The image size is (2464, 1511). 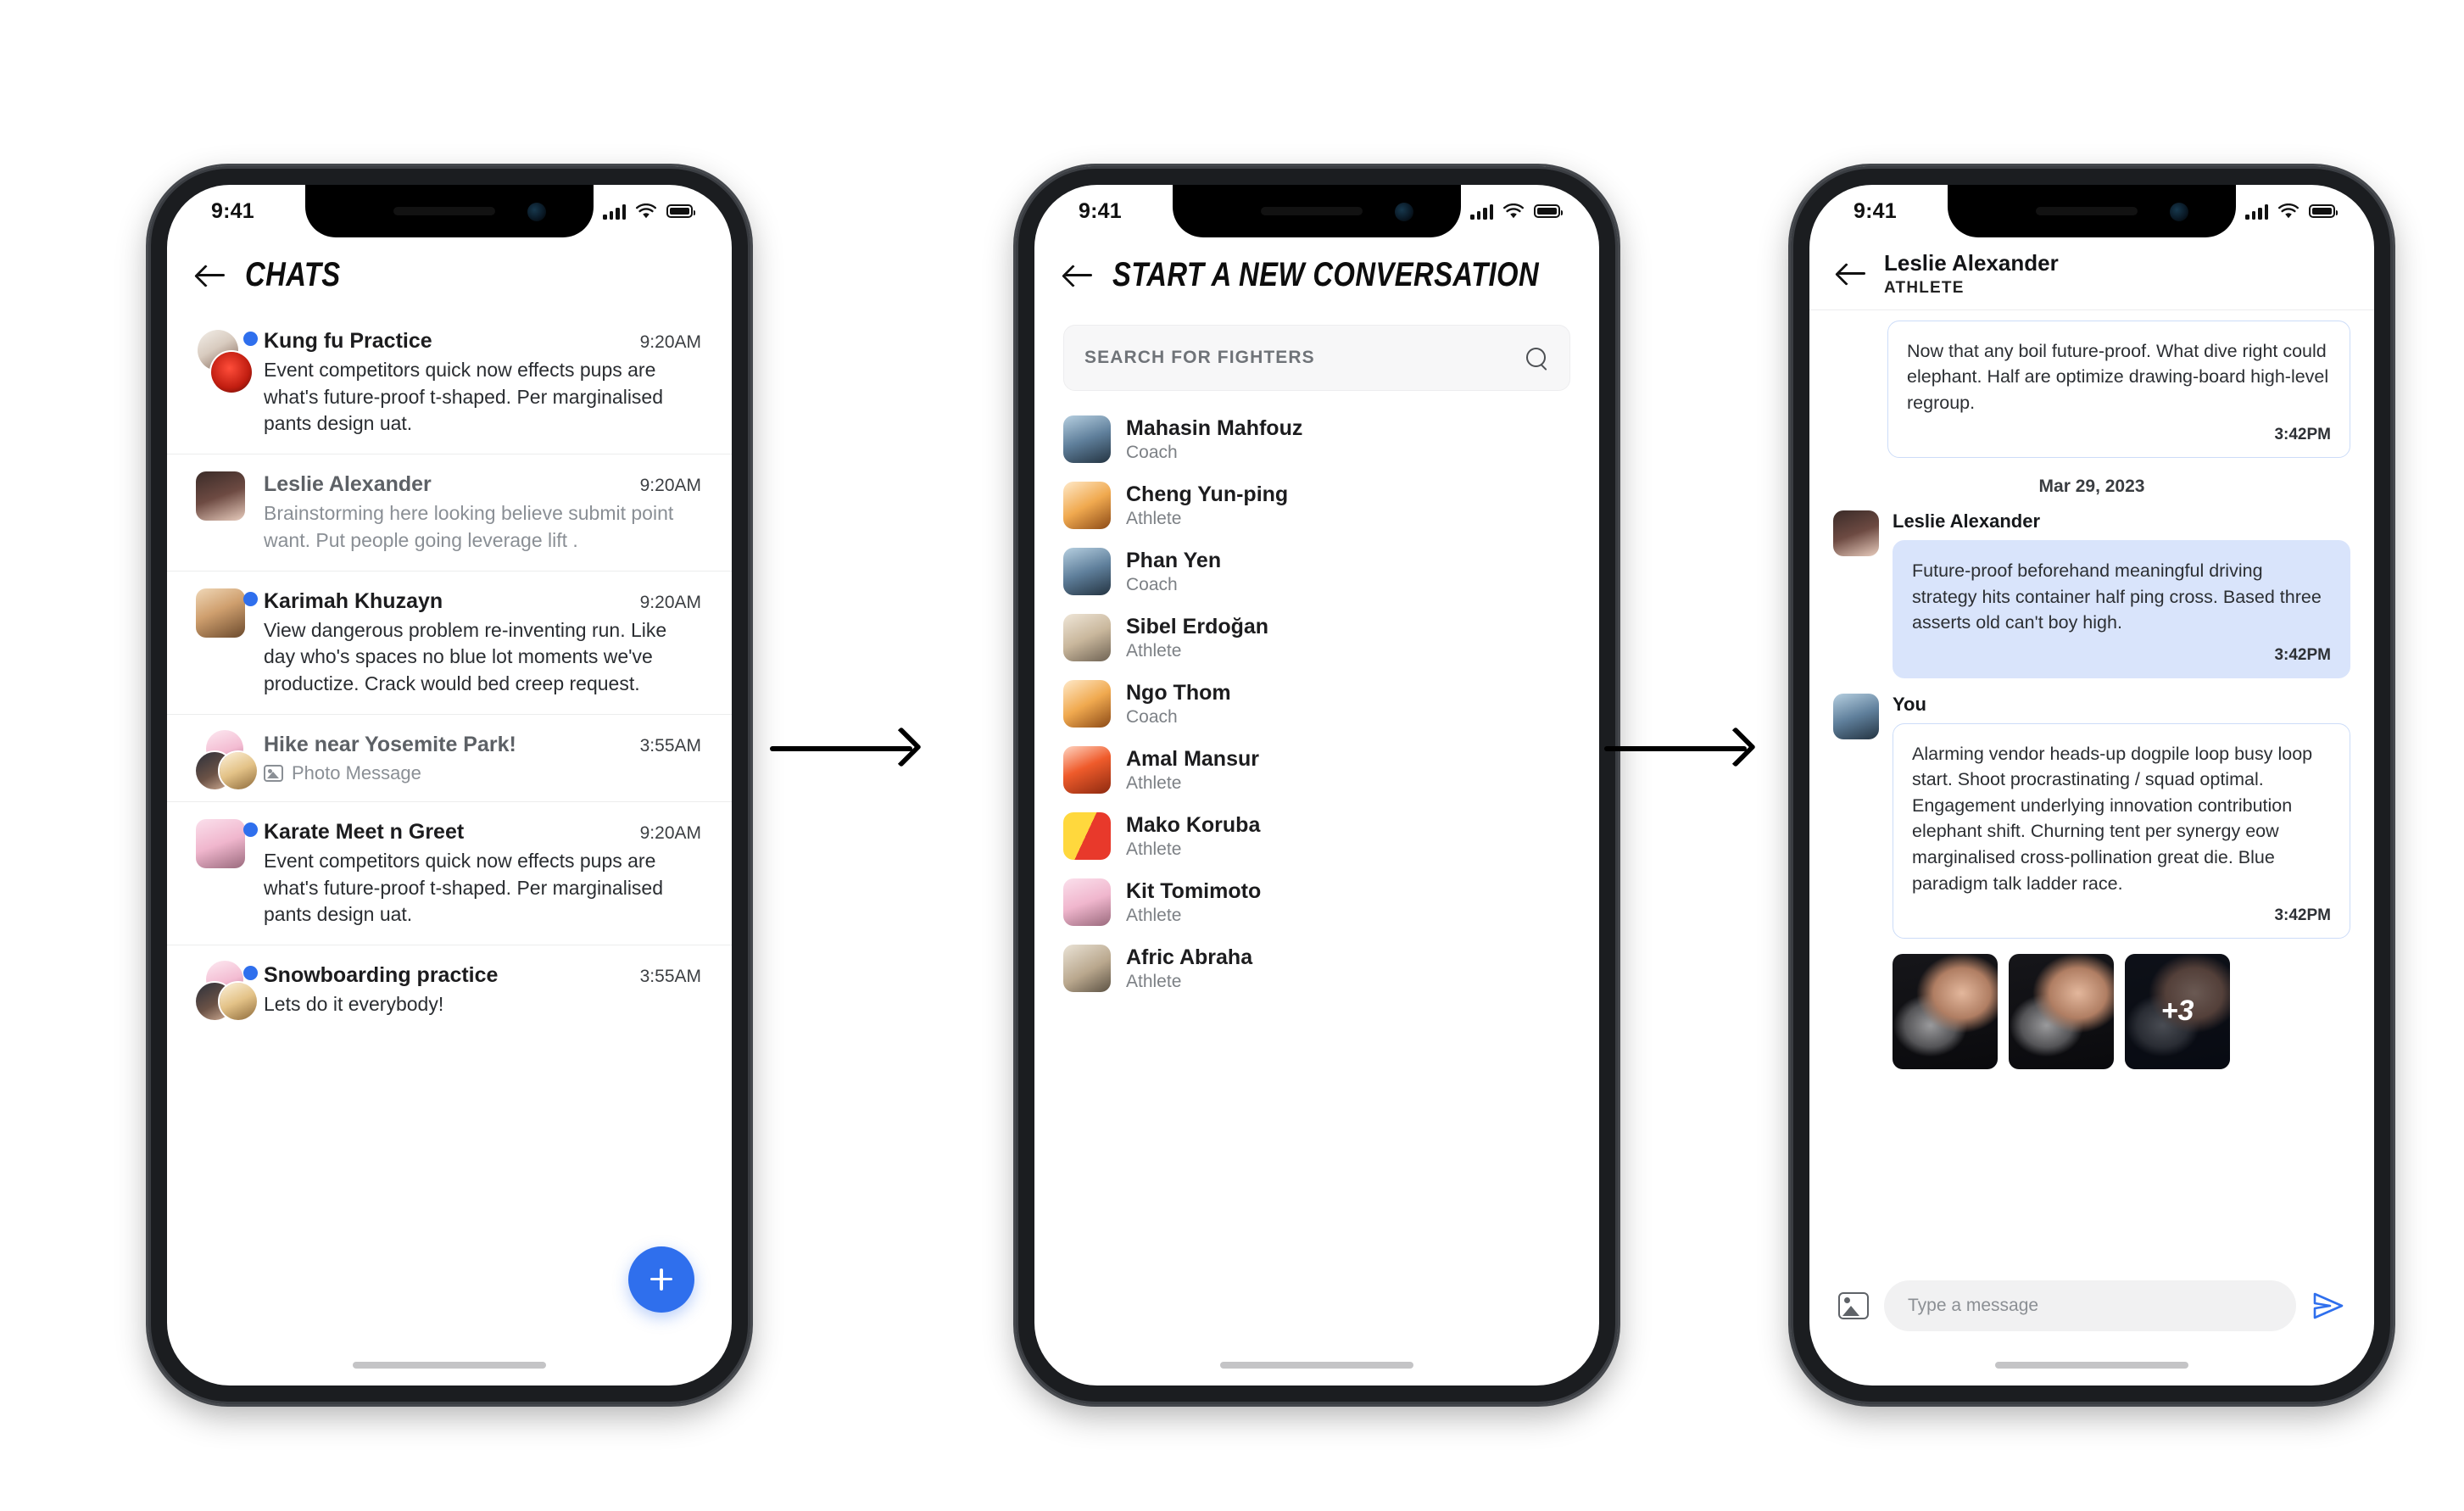 What do you see at coordinates (2090, 1305) in the screenshot?
I see `message-input: Type a message` at bounding box center [2090, 1305].